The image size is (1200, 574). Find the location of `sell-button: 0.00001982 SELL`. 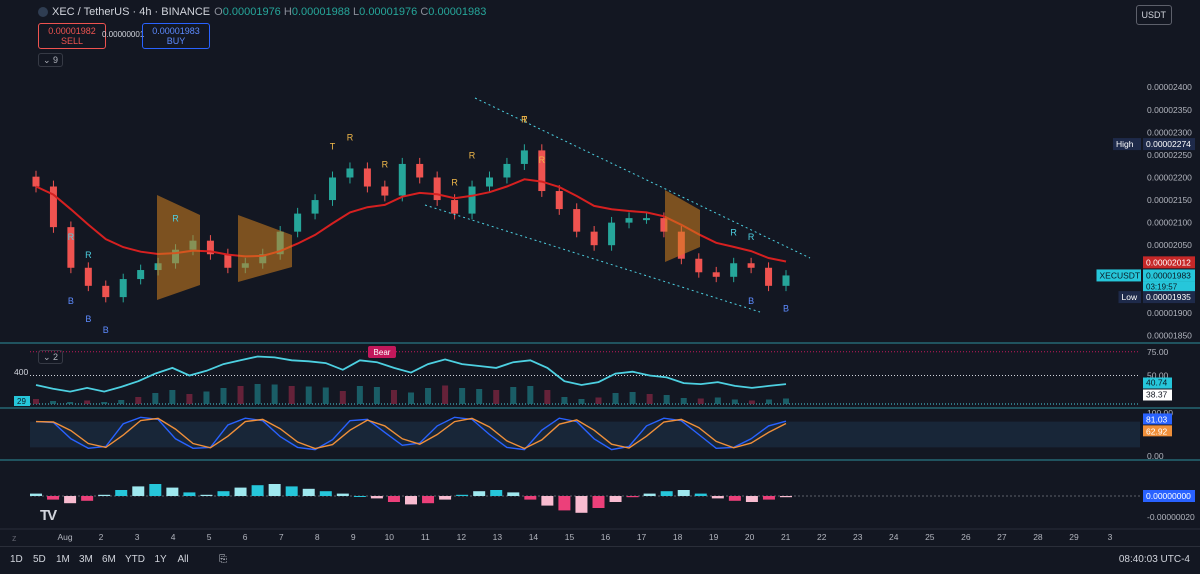

sell-button: 0.00001982 SELL is located at coordinates (72, 36).